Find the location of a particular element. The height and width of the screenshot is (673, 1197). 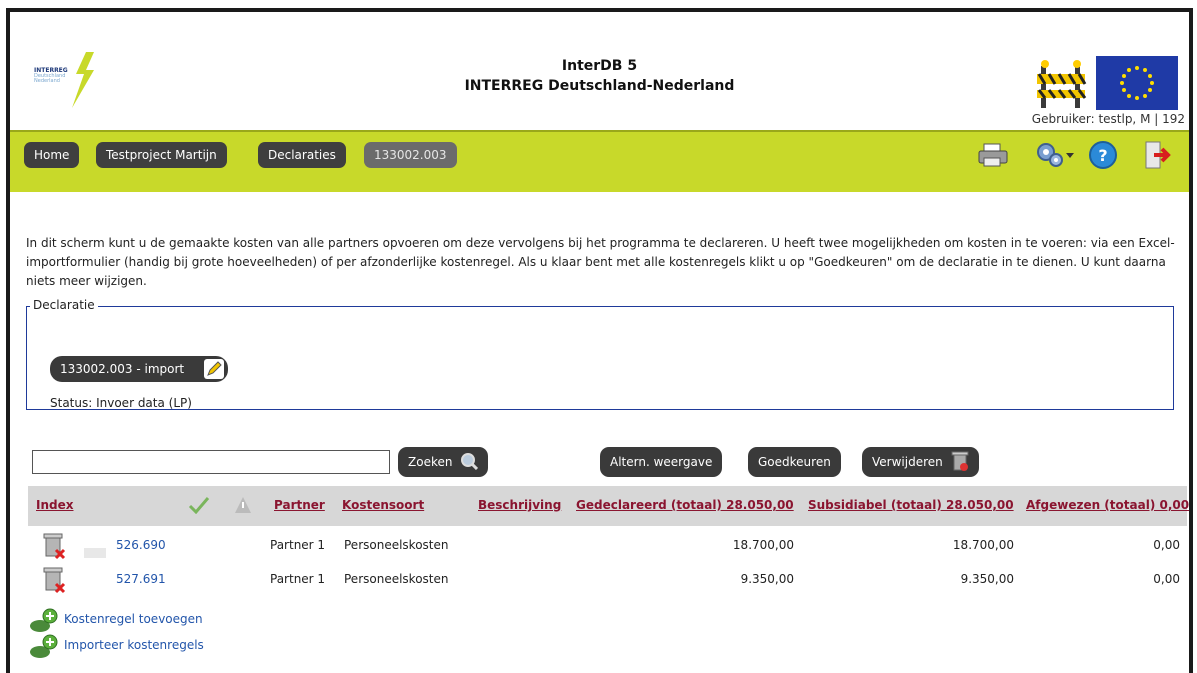

help-icon: ? is located at coordinates (1103, 155).